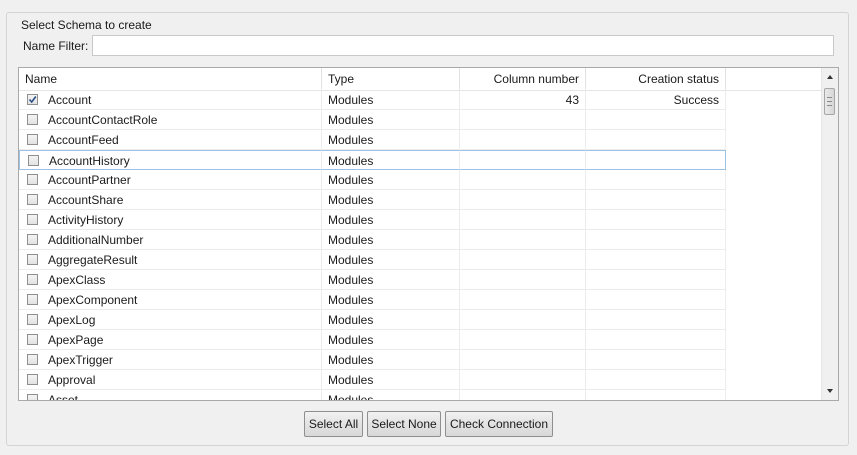 The height and width of the screenshot is (455, 857). I want to click on cell-creation-status: Success, so click(656, 100).